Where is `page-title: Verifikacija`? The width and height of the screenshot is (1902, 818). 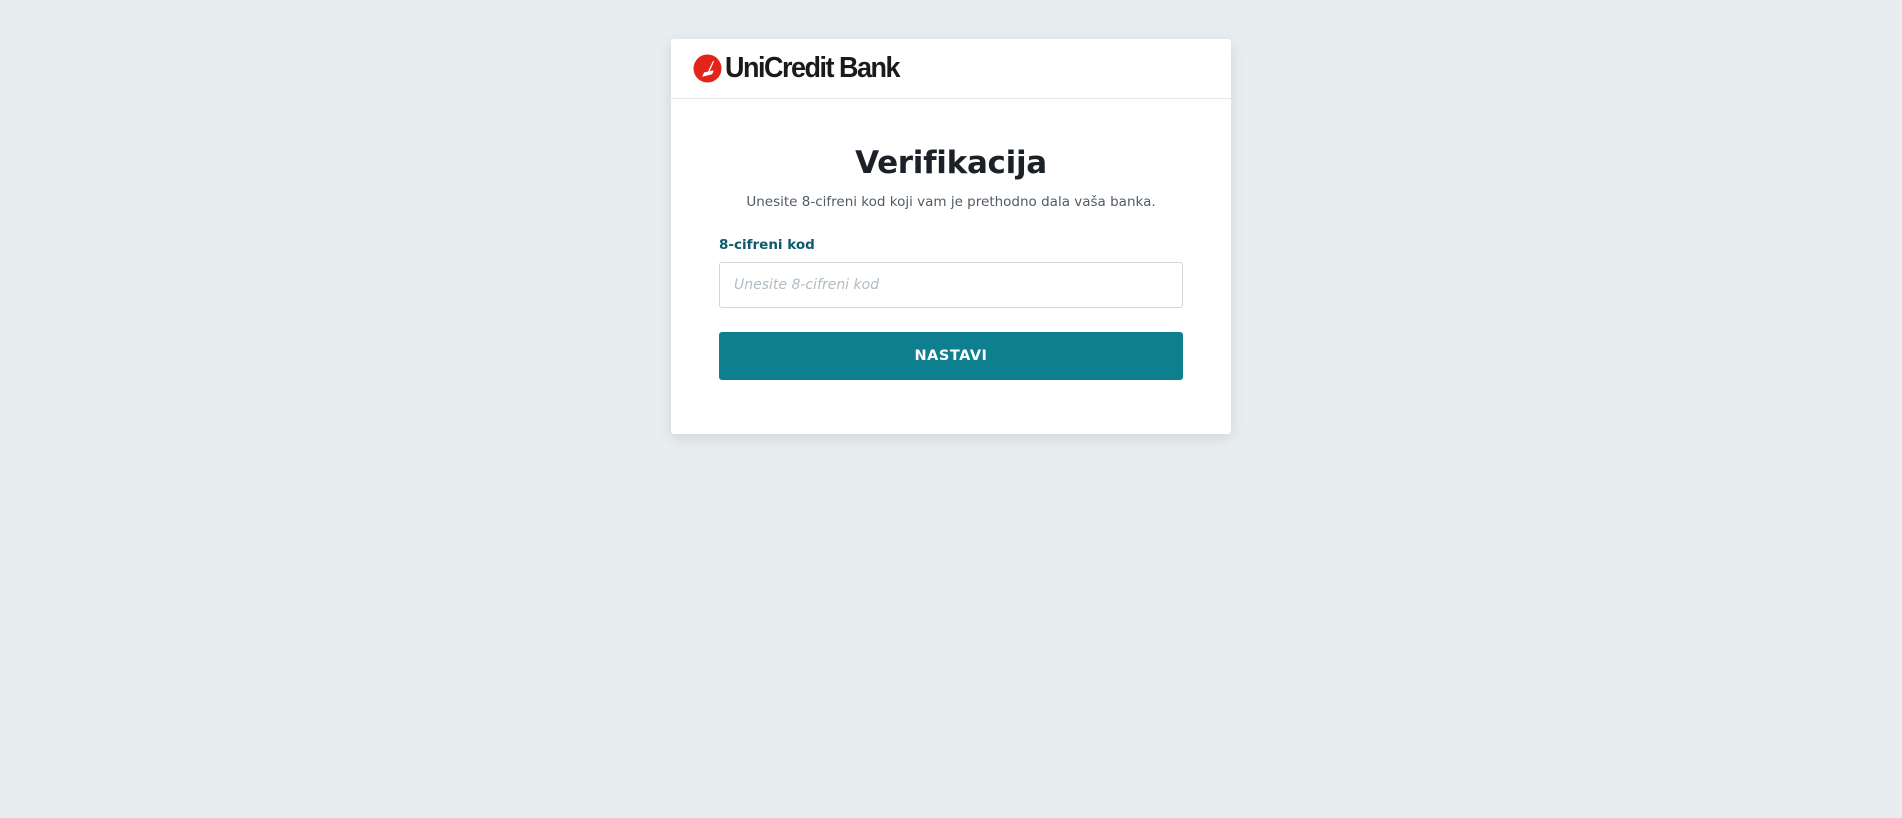
page-title: Verifikacija is located at coordinates (951, 163).